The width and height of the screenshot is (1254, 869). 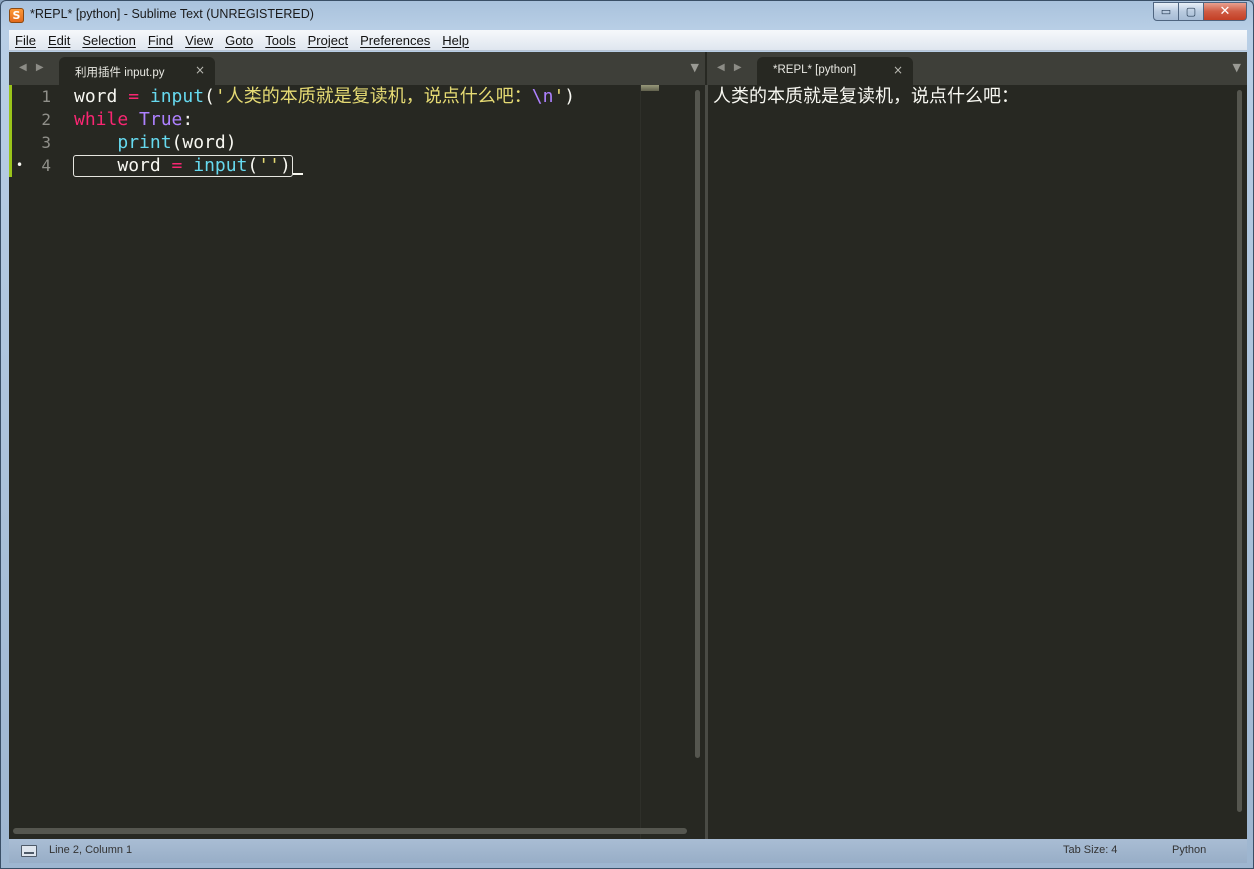 I want to click on tab-input-py: 利用插件 input.py ×, so click(x=137, y=71).